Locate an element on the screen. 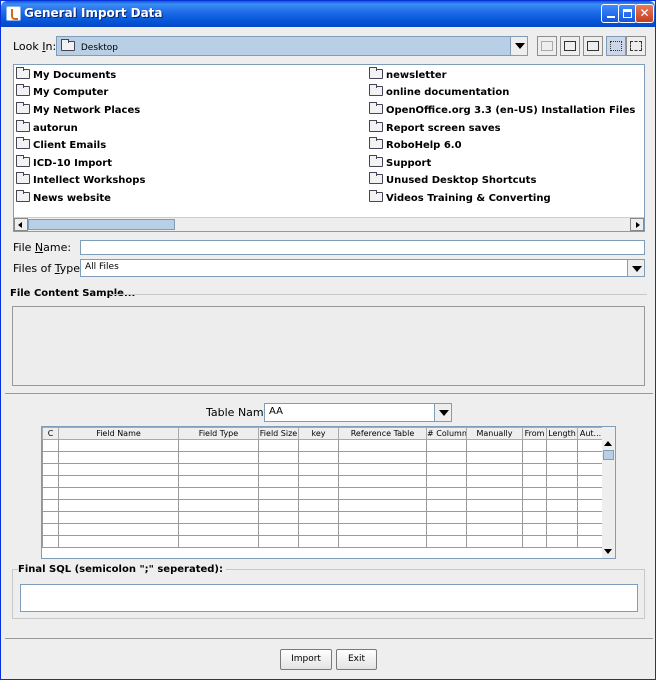 The height and width of the screenshot is (680, 656). column-header: Reference Table is located at coordinates (382, 433).